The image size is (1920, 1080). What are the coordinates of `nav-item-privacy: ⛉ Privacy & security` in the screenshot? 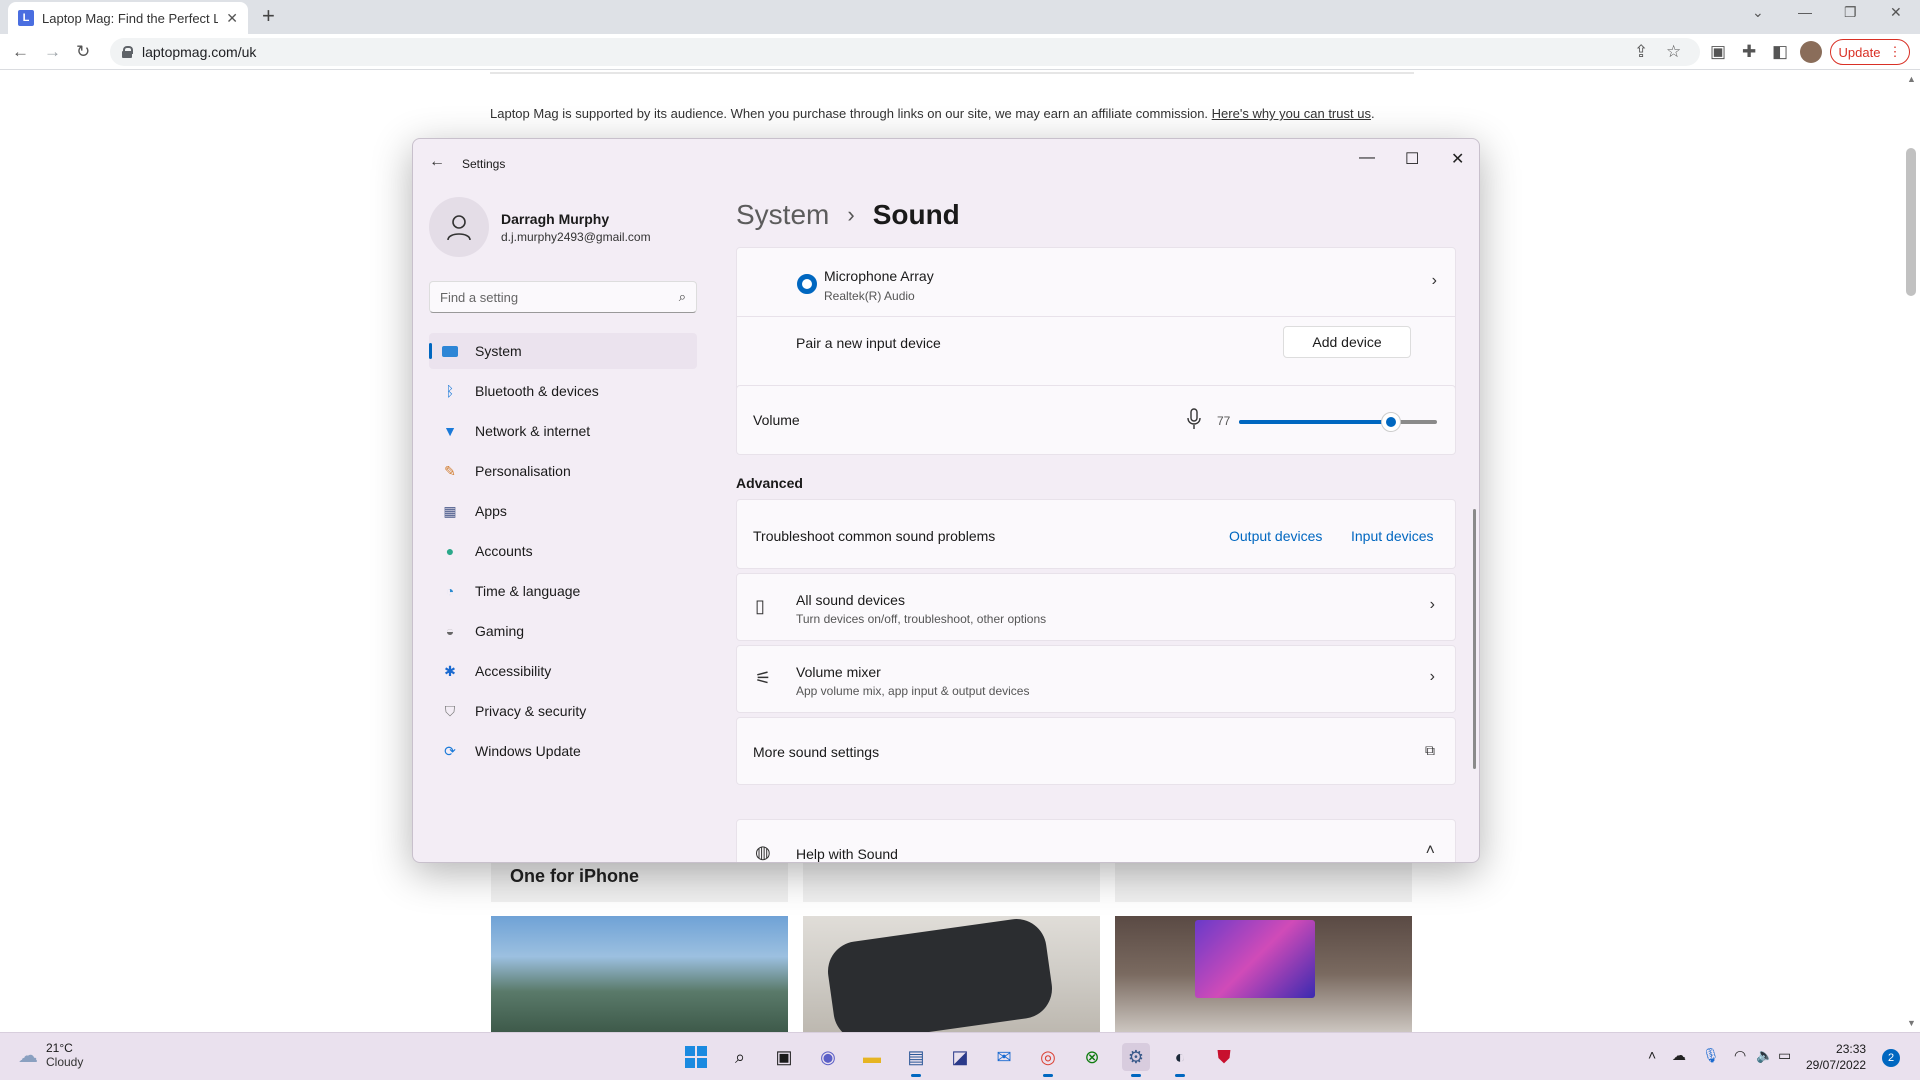 It's located at (563, 711).